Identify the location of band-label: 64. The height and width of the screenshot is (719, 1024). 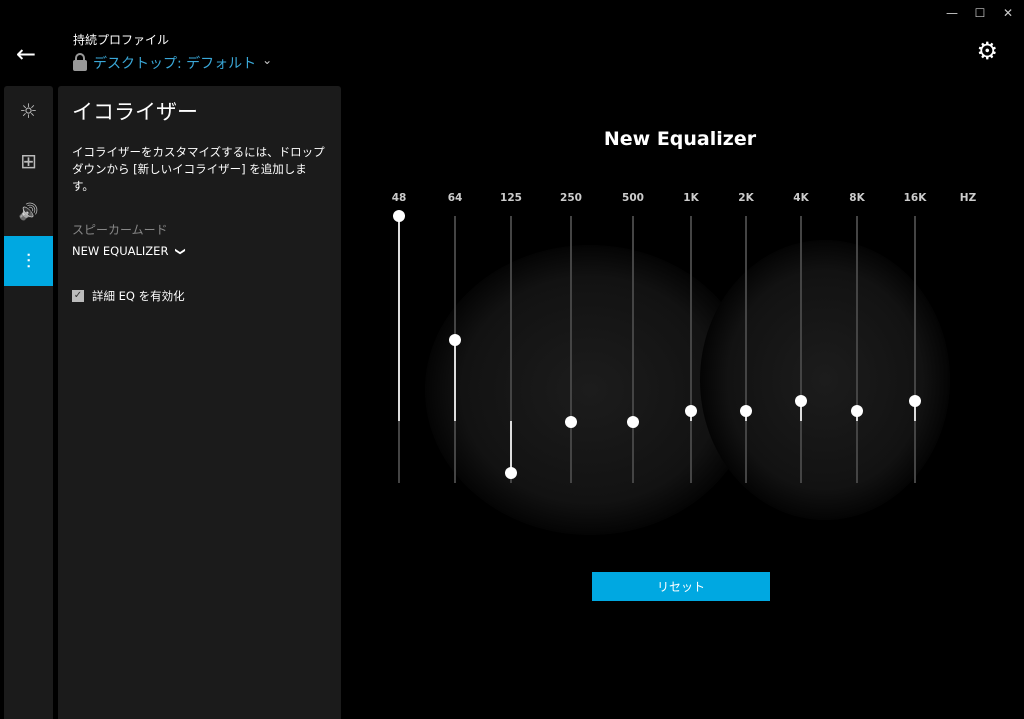
(455, 198).